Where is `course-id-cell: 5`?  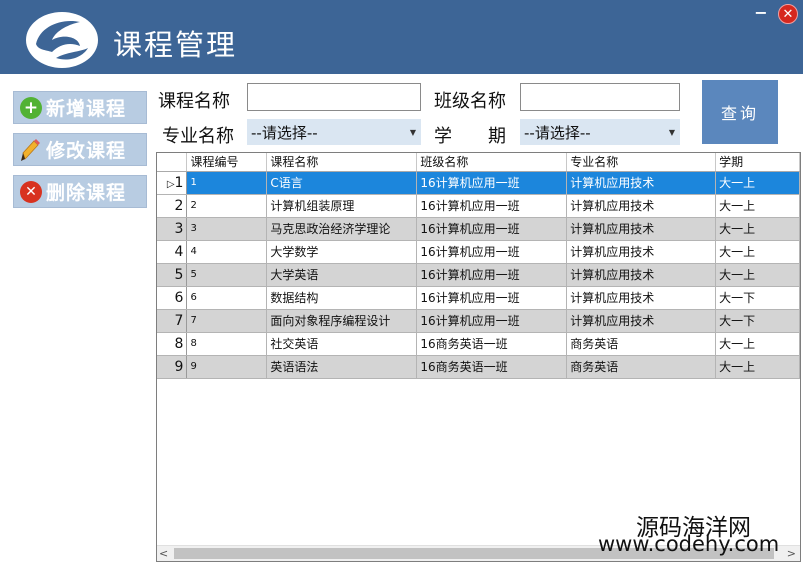 course-id-cell: 5 is located at coordinates (227, 275).